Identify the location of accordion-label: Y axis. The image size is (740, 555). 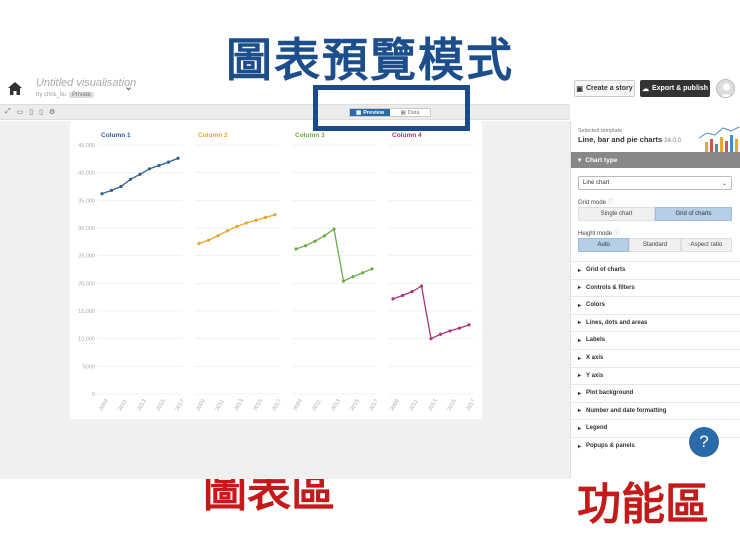
(595, 375).